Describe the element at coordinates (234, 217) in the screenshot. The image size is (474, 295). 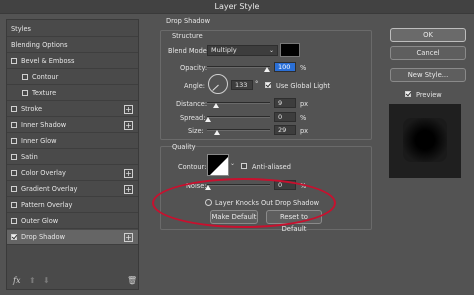
I see `make-default-button: Make Default` at that location.